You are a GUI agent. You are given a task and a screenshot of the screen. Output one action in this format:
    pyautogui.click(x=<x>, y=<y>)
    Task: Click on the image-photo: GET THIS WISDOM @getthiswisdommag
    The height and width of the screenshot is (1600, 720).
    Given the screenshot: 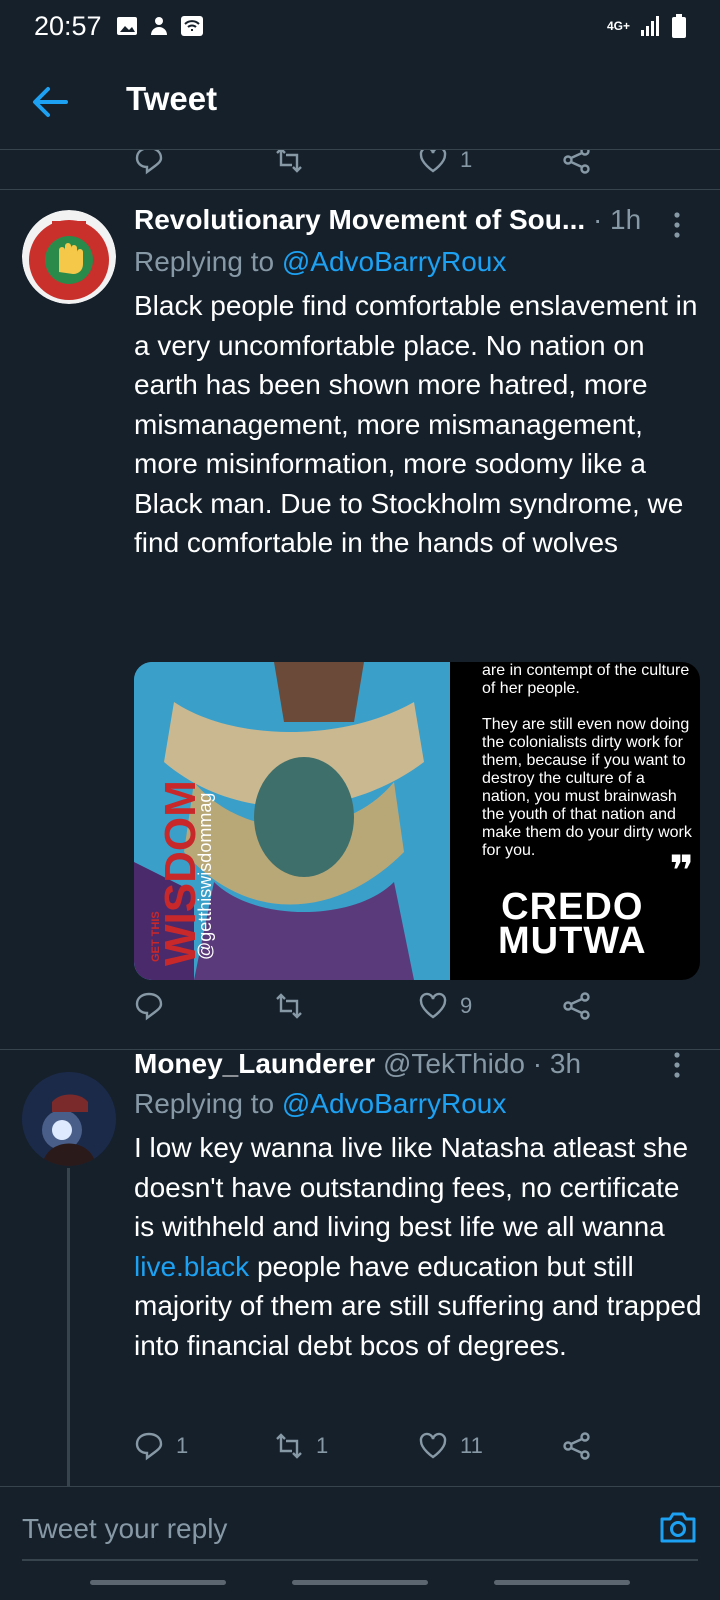 What is the action you would take?
    pyautogui.click(x=292, y=821)
    